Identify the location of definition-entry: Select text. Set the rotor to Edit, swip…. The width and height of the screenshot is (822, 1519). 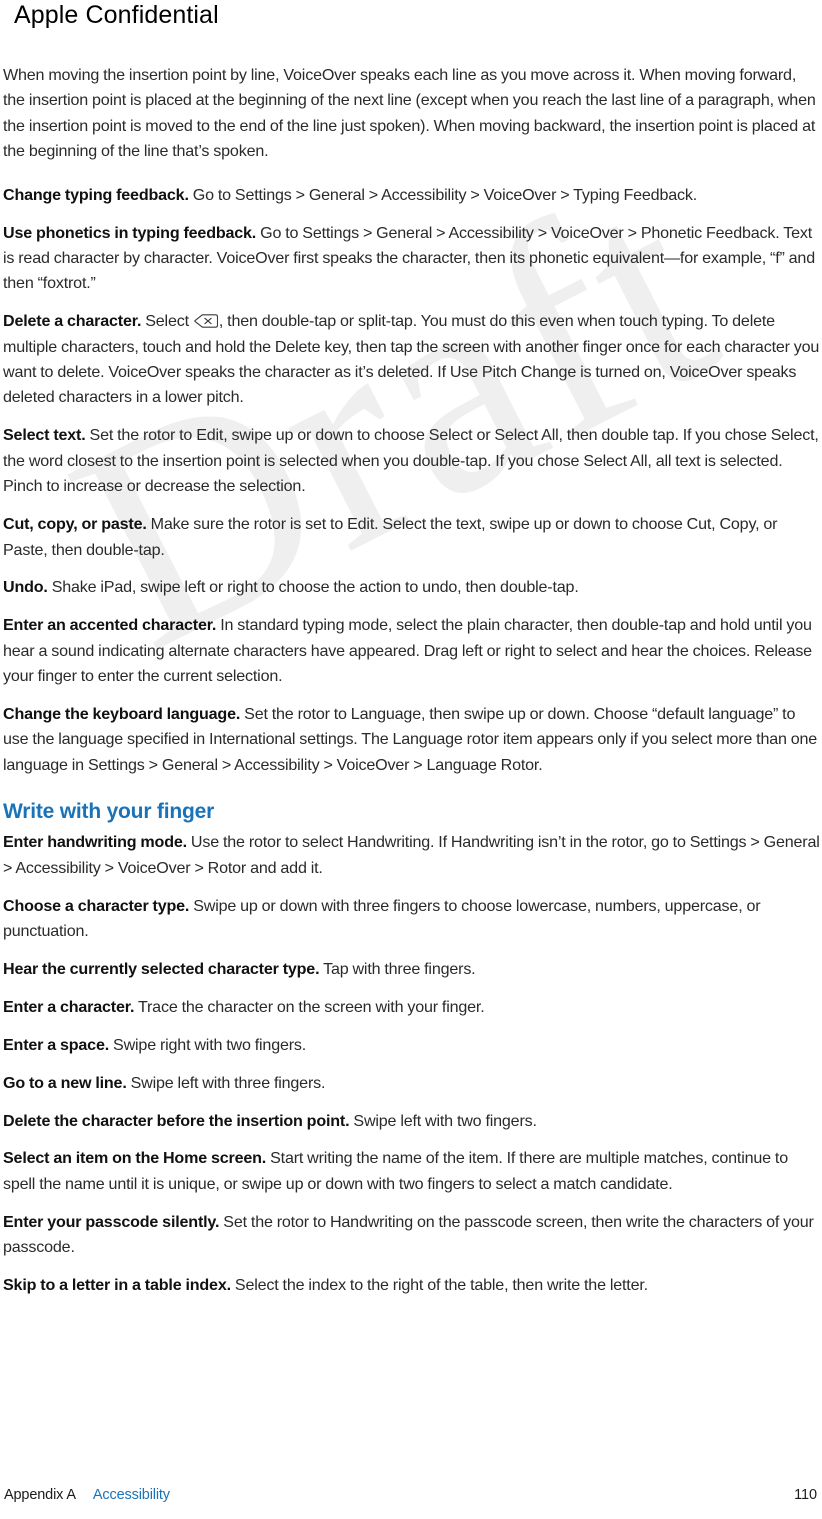
(412, 461).